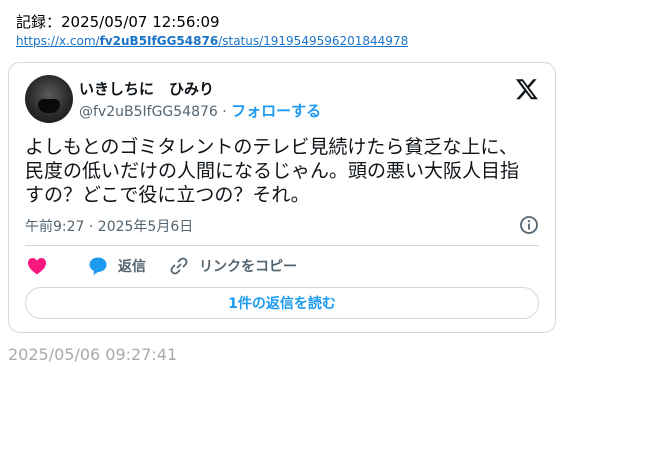 The image size is (660, 459). I want to click on info-icon, so click(529, 225).